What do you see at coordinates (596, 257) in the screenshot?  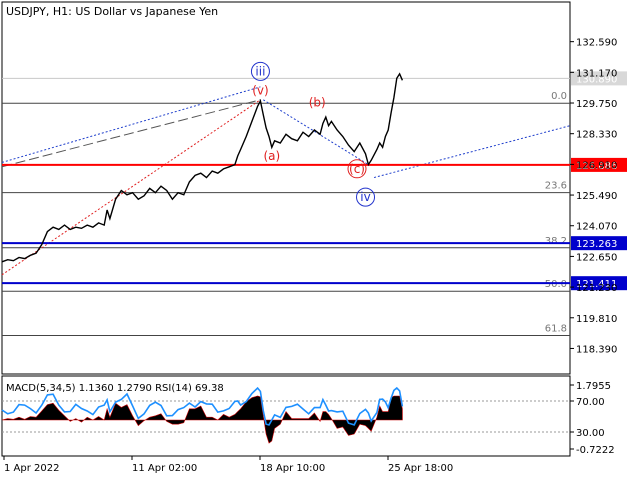 I see `price-tick-label: 122.650` at bounding box center [596, 257].